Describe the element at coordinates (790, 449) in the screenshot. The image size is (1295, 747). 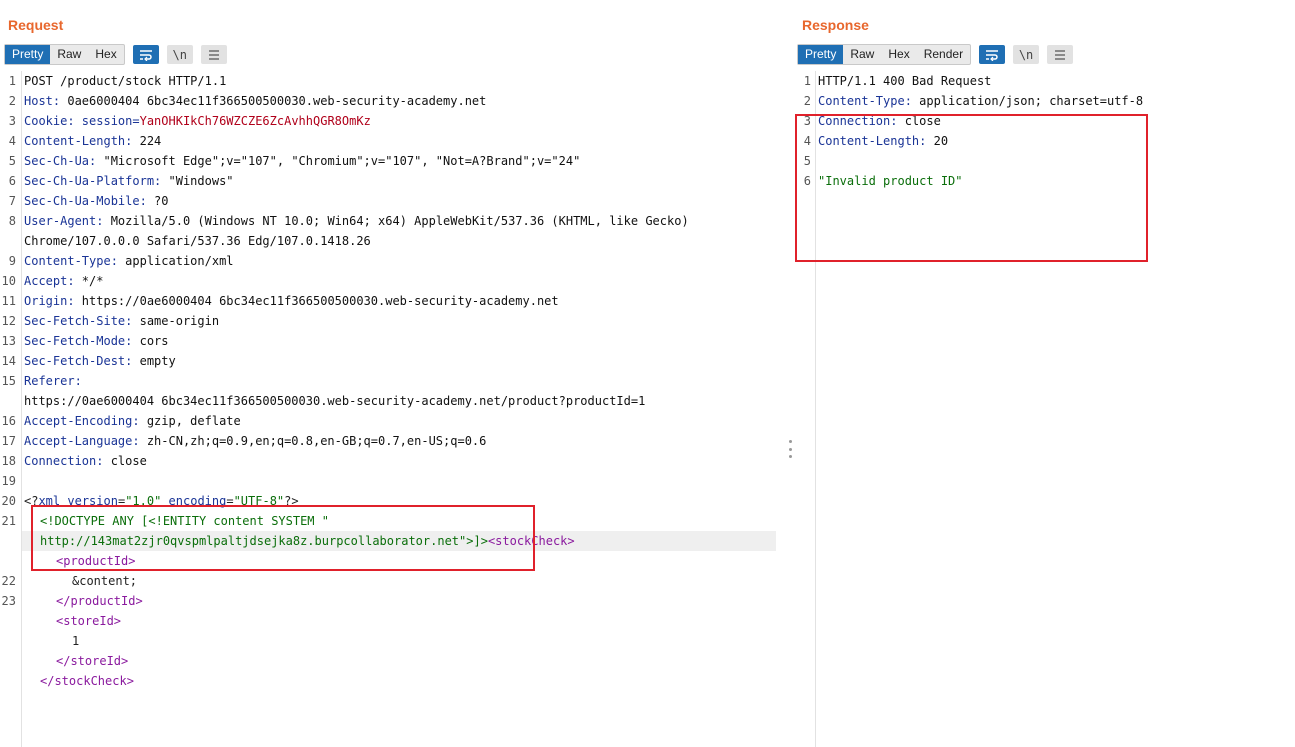
I see `pane-resize-handle` at that location.